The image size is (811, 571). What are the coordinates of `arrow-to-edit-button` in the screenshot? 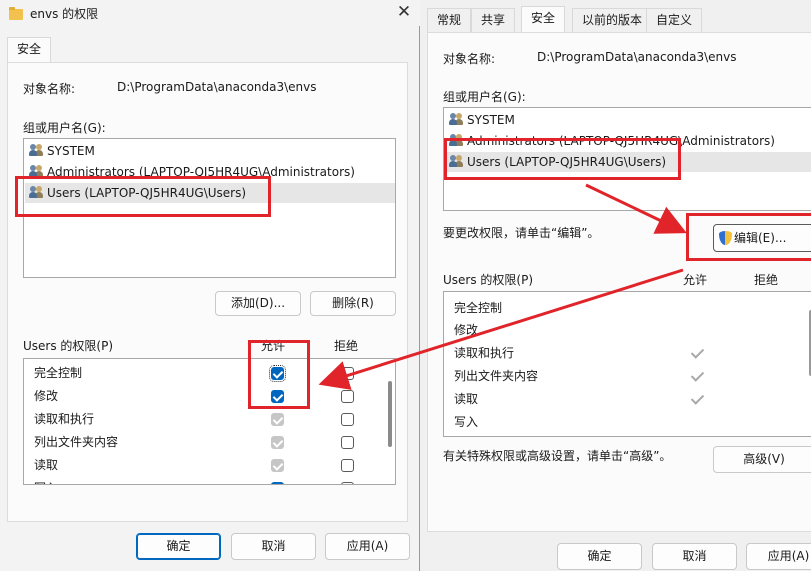 It's located at (636, 208).